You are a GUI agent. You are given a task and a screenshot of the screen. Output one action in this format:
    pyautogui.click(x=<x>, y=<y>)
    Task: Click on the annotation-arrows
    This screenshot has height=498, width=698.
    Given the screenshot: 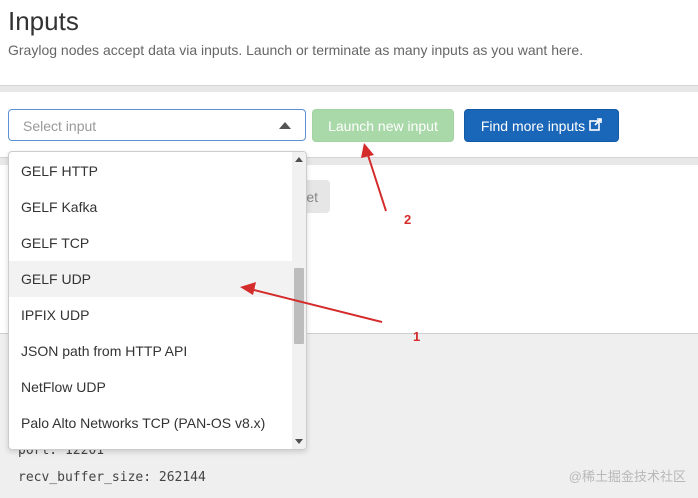 What is the action you would take?
    pyautogui.click(x=313, y=233)
    